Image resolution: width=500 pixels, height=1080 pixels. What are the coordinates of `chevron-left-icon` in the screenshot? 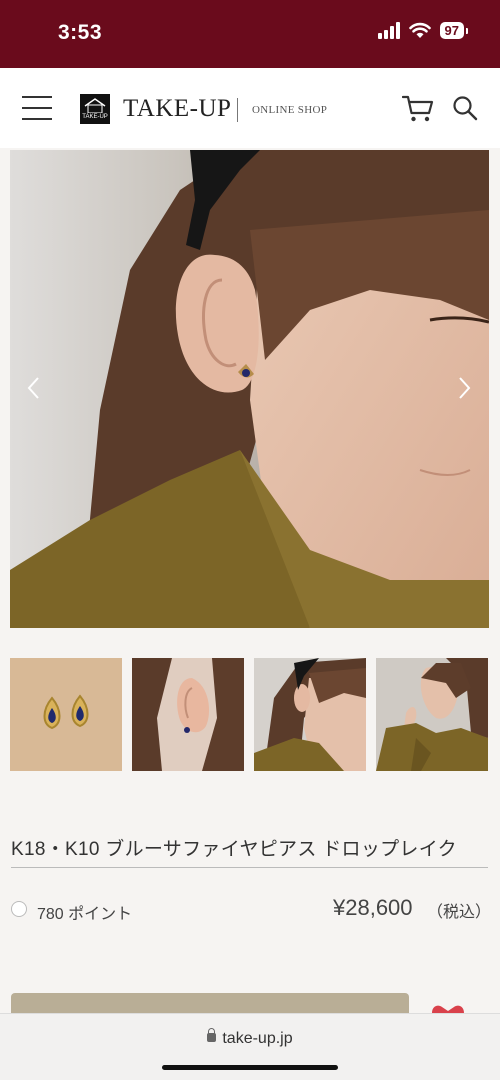 It's located at (34, 388).